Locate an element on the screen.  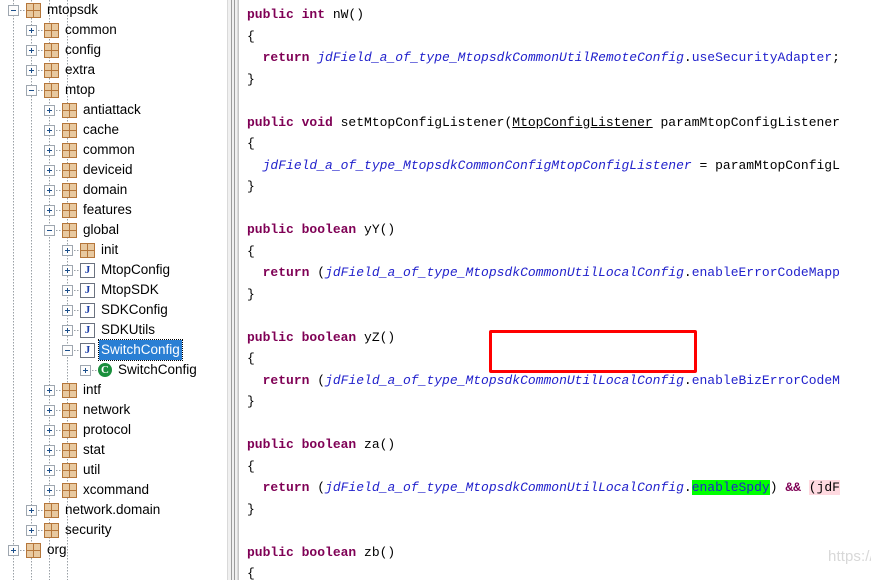
tree-item-stat: stat is located at coordinates (113, 450).